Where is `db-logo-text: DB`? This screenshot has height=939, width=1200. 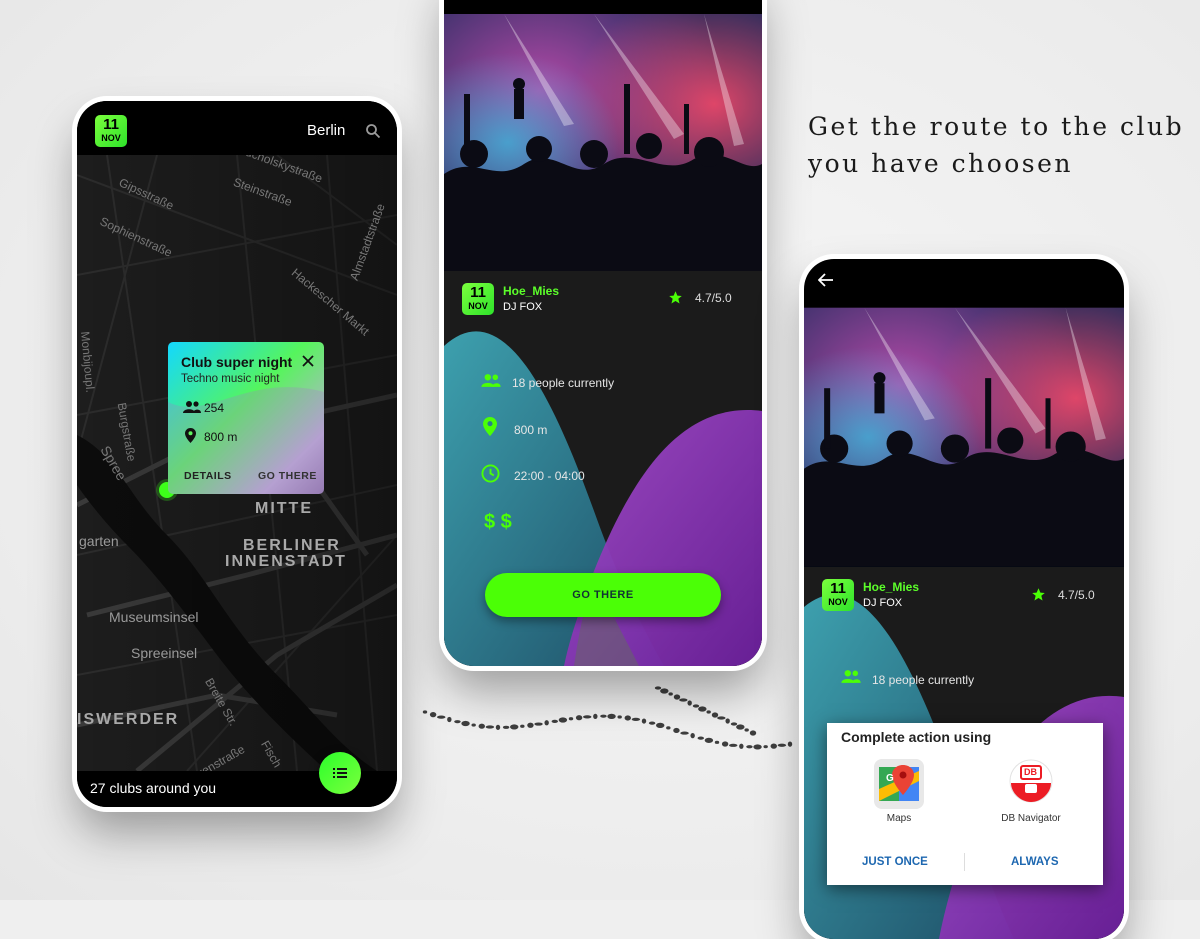
db-logo-text: DB is located at coordinates (1030, 772).